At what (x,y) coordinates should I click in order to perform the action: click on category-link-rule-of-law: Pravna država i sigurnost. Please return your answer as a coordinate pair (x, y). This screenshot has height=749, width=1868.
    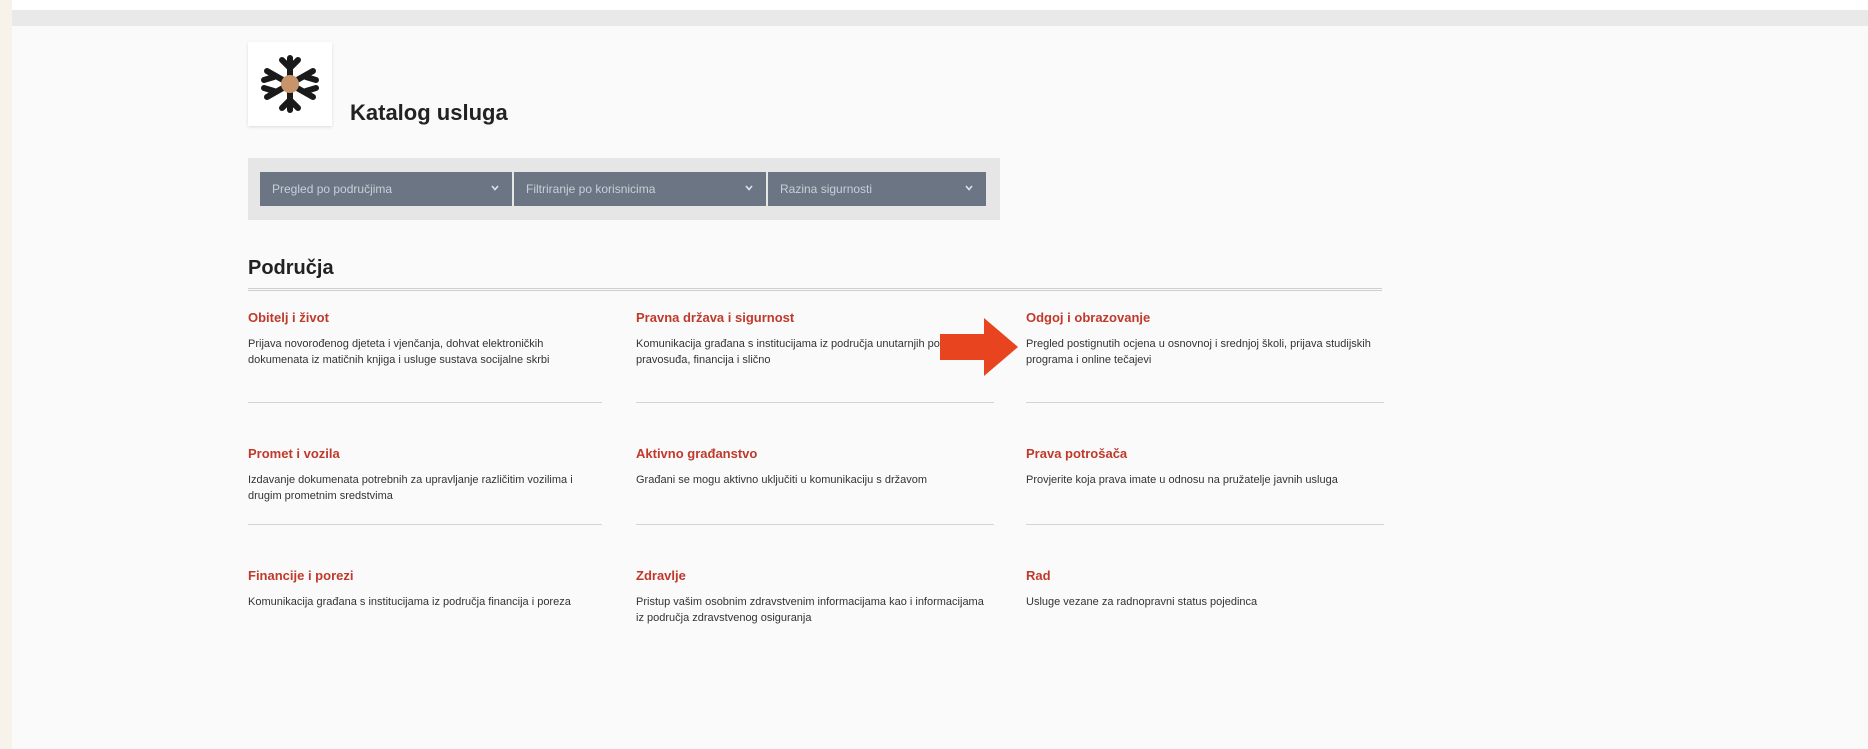
    Looking at the image, I should click on (814, 318).